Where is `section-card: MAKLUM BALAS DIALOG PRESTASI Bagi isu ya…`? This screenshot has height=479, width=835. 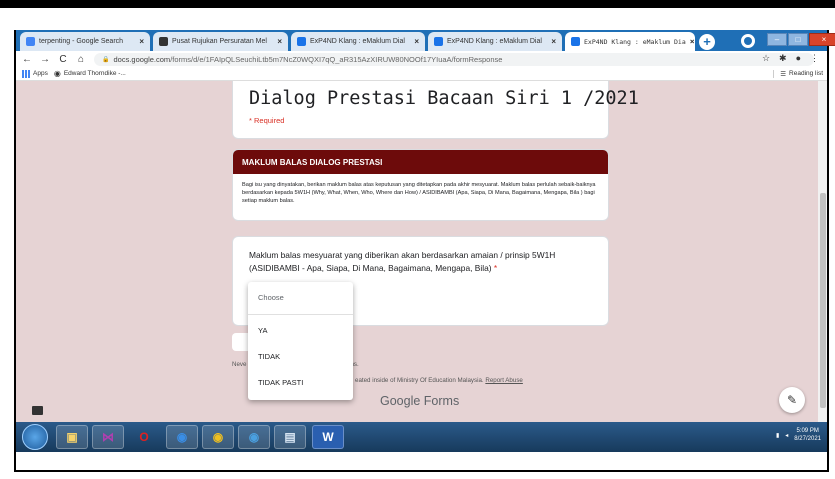
section-card: MAKLUM BALAS DIALOG PRESTASI Bagi isu ya… is located at coordinates (420, 185).